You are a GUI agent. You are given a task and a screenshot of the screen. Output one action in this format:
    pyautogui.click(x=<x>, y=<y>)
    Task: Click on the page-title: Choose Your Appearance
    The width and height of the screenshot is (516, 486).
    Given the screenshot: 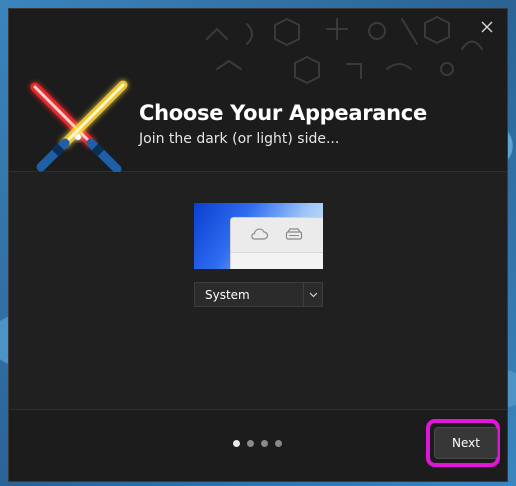 What is the action you would take?
    pyautogui.click(x=283, y=113)
    